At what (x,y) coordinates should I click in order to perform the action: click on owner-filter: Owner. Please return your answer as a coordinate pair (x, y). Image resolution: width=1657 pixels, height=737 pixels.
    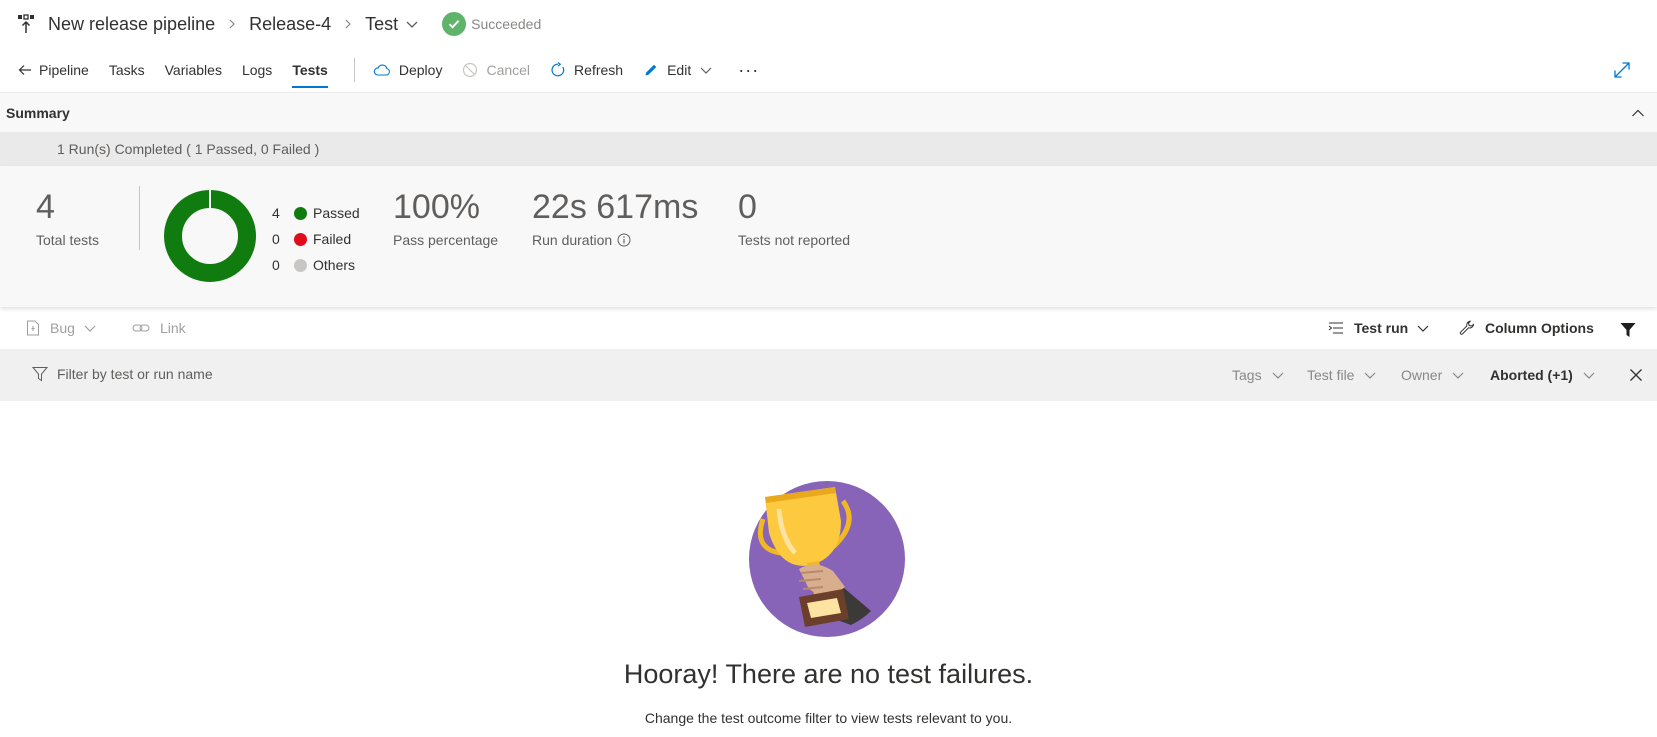
    Looking at the image, I should click on (1432, 375).